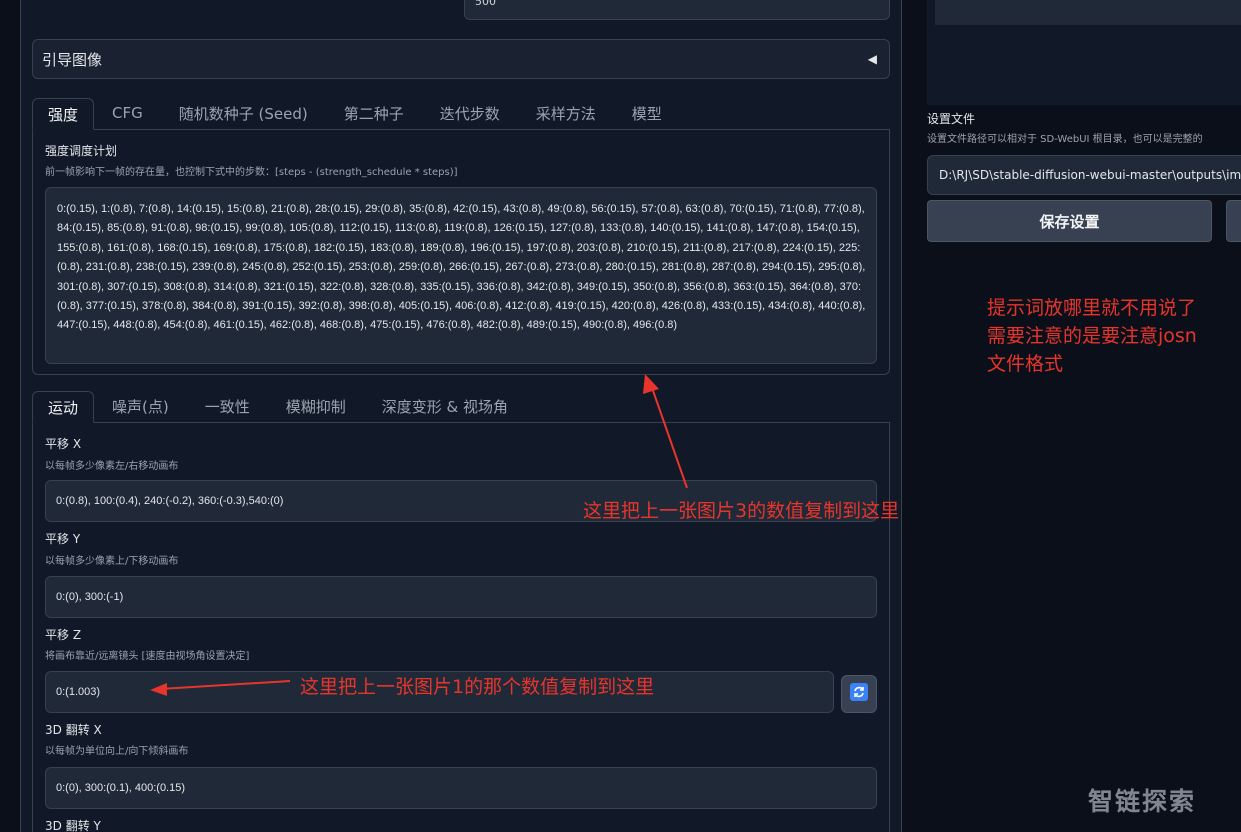 The width and height of the screenshot is (1241, 832). What do you see at coordinates (220, 688) in the screenshot?
I see `arrow-to-translation-z` at bounding box center [220, 688].